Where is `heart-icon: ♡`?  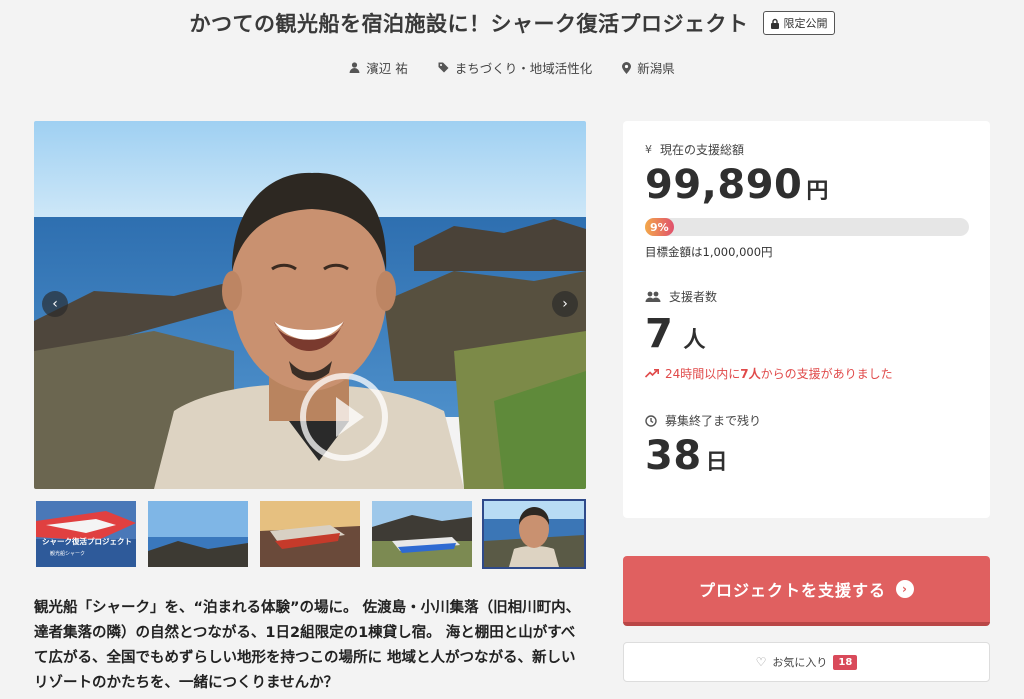 heart-icon: ♡ is located at coordinates (761, 662).